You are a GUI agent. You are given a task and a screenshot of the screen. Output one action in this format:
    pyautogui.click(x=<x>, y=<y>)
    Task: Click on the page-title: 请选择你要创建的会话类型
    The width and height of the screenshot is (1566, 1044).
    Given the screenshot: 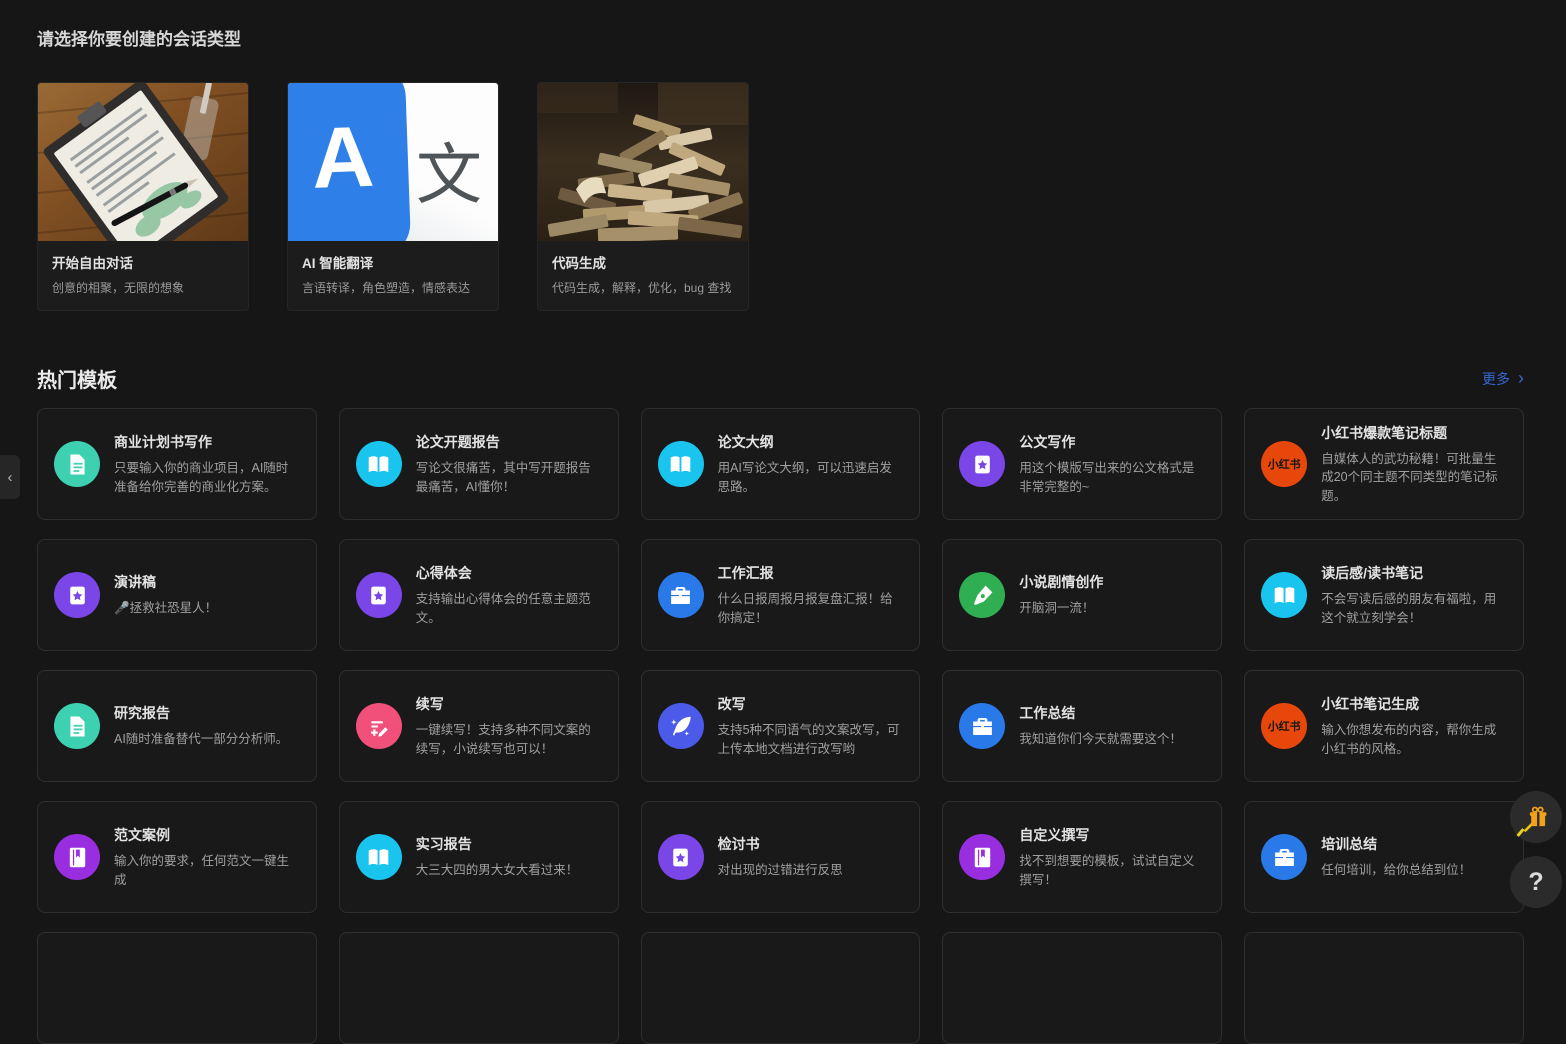 What is the action you would take?
    pyautogui.click(x=139, y=39)
    